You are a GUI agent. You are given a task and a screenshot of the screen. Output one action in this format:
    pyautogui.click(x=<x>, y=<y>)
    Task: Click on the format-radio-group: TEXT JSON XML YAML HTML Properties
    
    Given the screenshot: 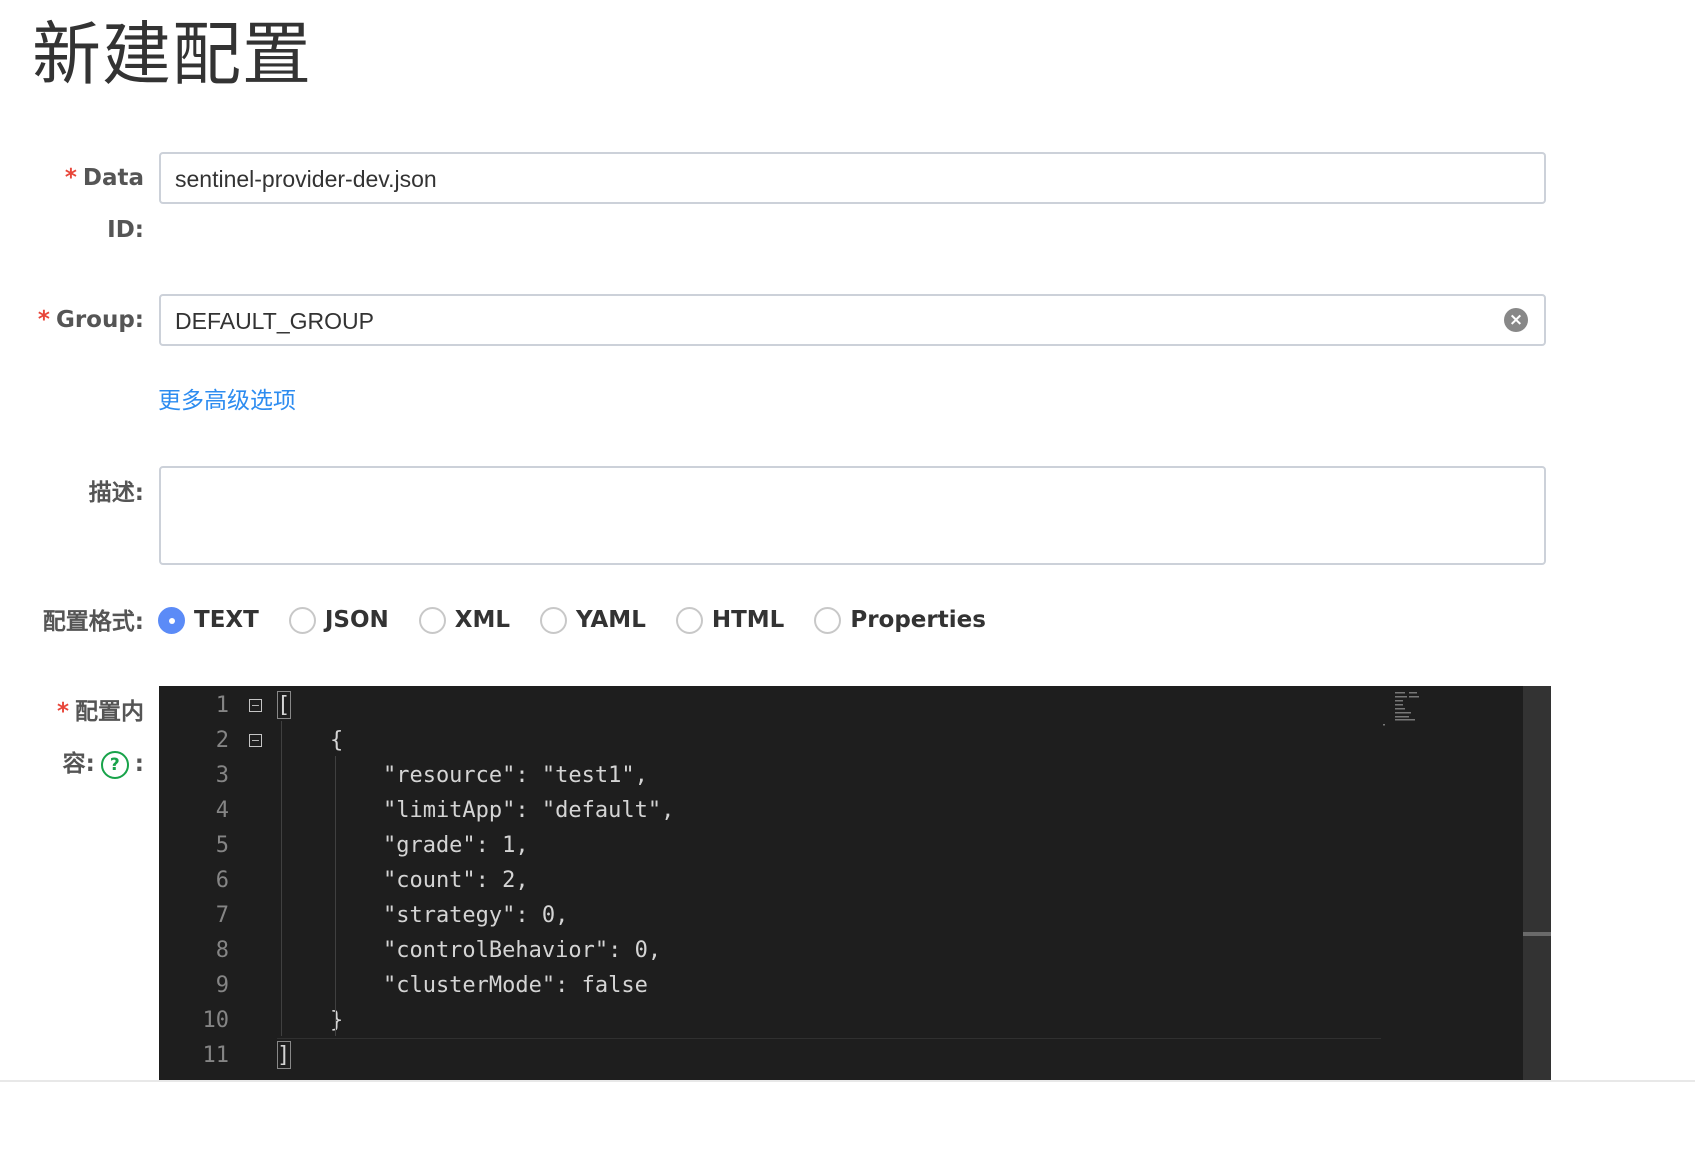 What is the action you would take?
    pyautogui.click(x=587, y=620)
    